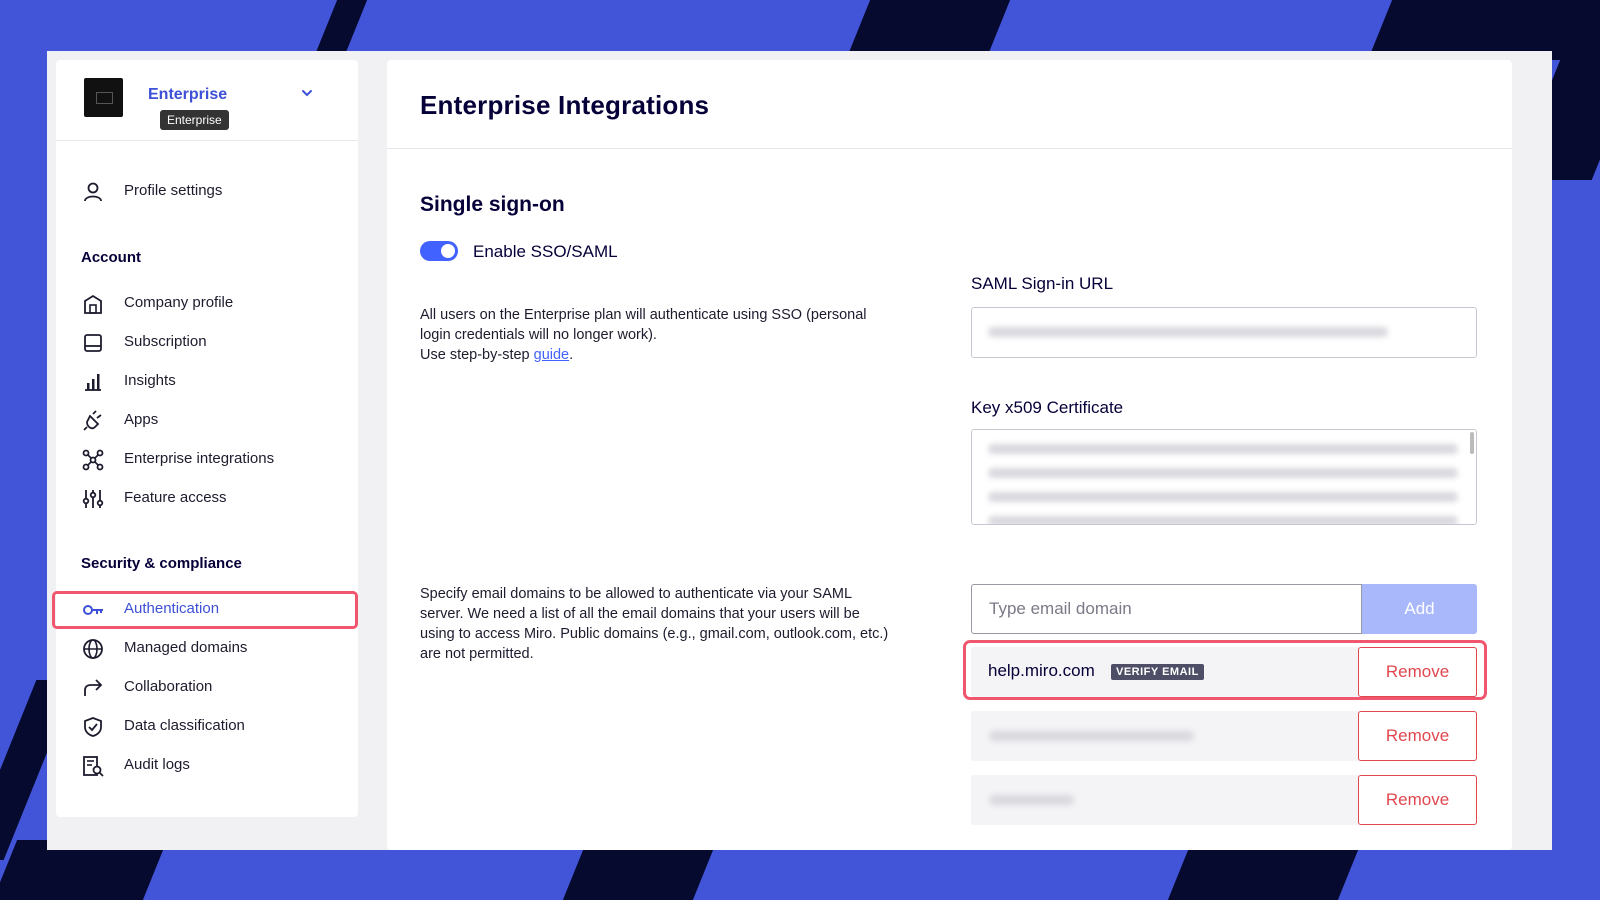 This screenshot has height=900, width=1600. Describe the element at coordinates (172, 608) in the screenshot. I see `sidebar-item-label: Authentication` at that location.